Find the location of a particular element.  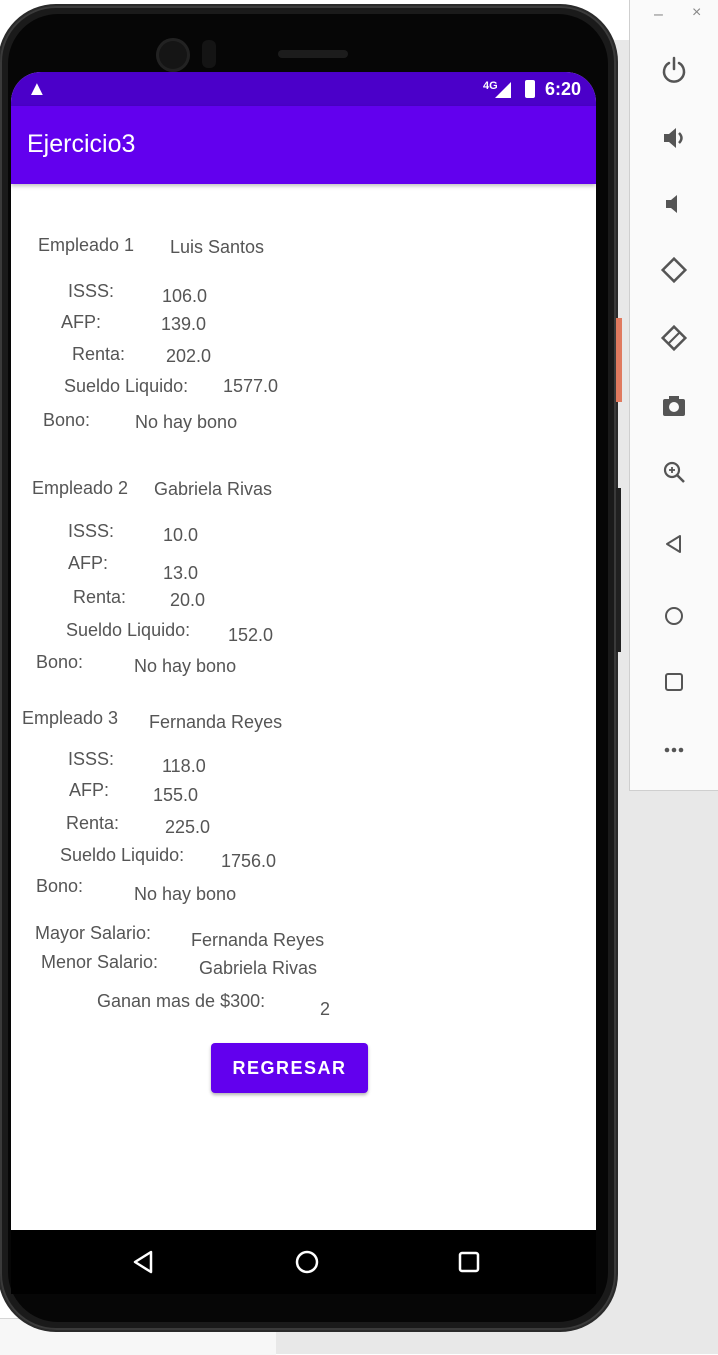

rotate-right-icon is located at coordinates (674, 338).